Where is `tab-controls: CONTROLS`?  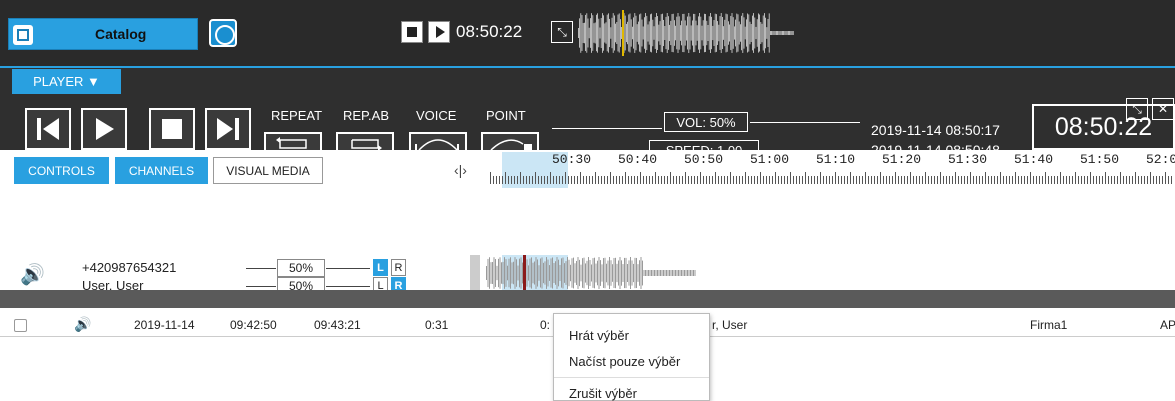 tab-controls: CONTROLS is located at coordinates (61, 170).